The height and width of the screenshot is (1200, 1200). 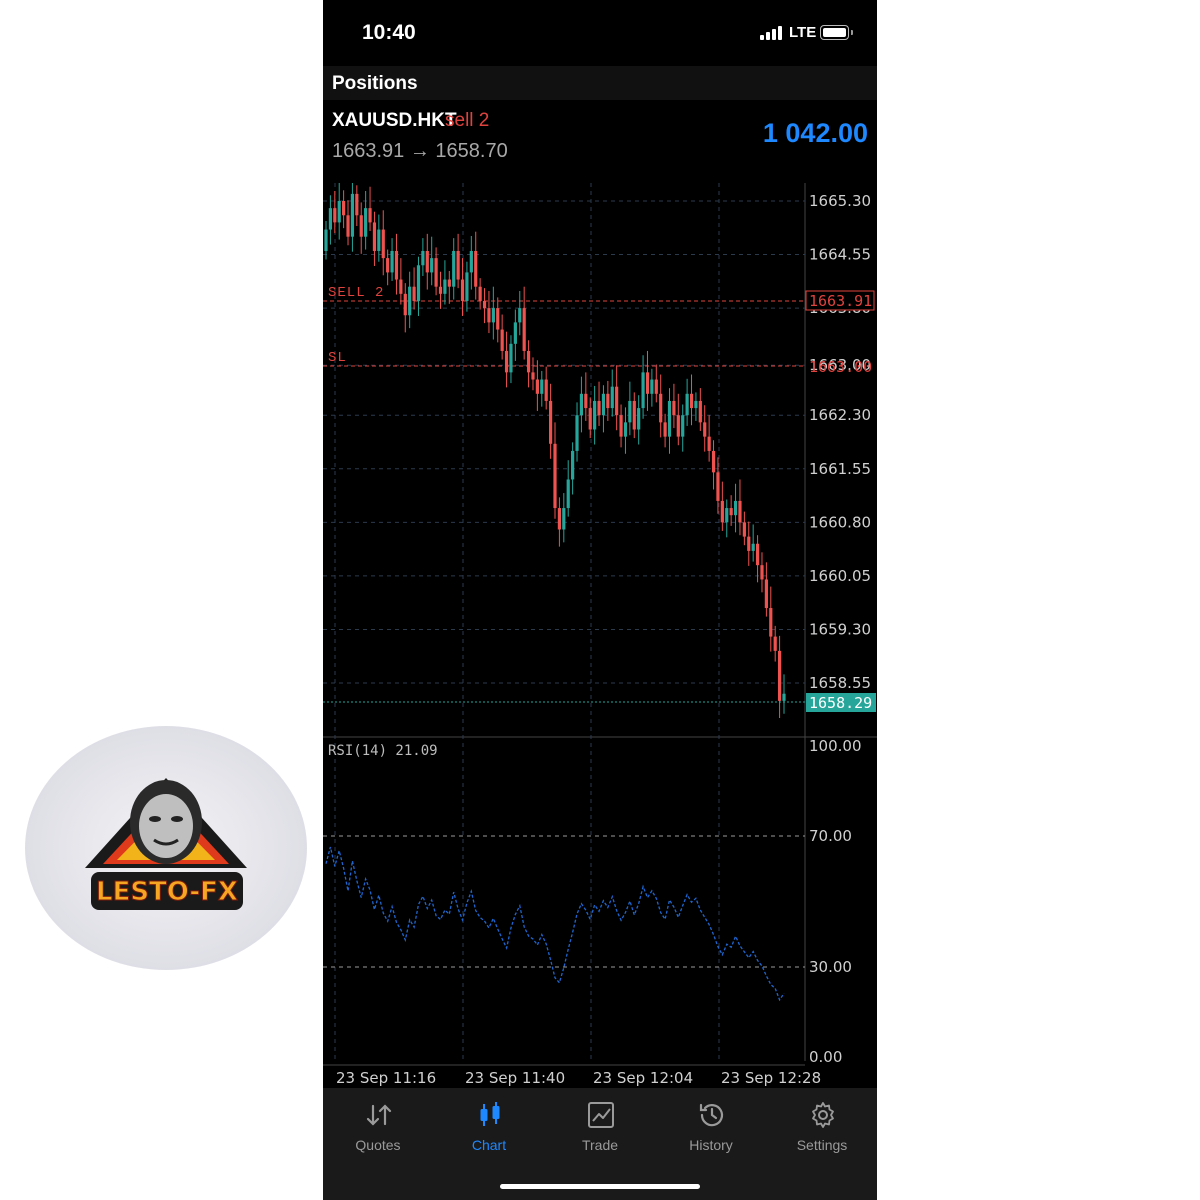 What do you see at coordinates (378, 1128) in the screenshot?
I see `tab-quotes: Quotes` at bounding box center [378, 1128].